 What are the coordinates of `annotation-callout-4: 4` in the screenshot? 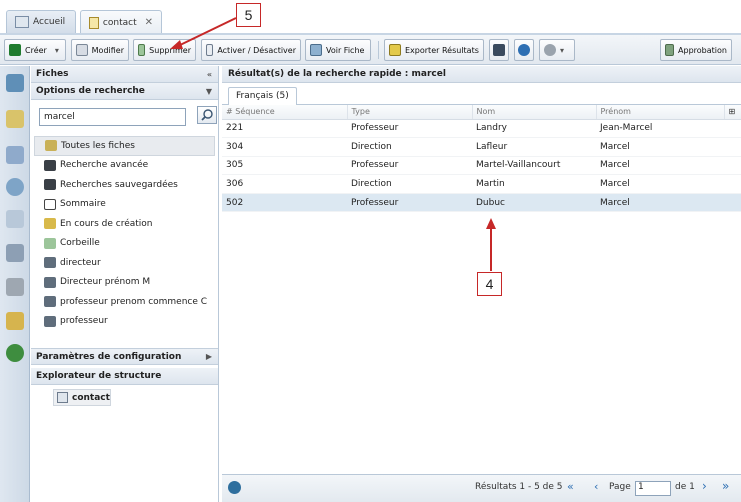 It's located at (489, 284).